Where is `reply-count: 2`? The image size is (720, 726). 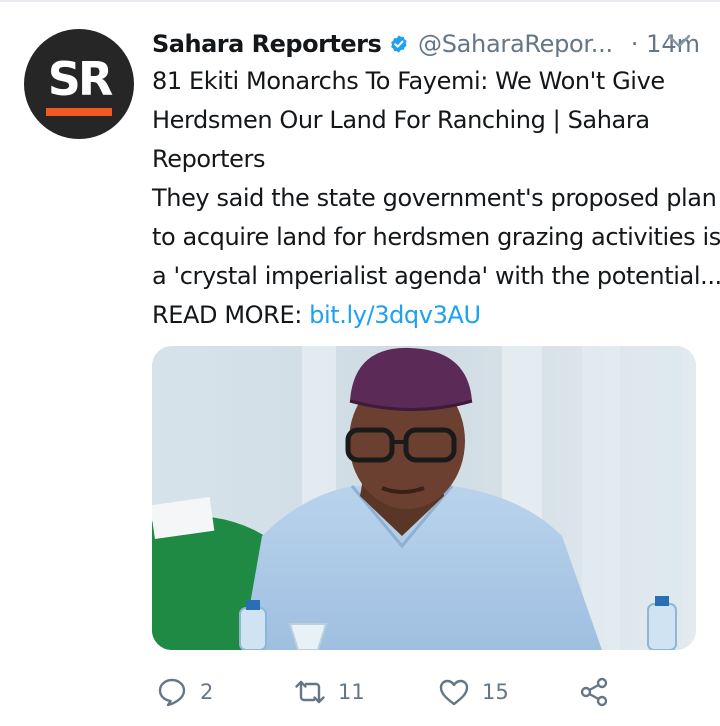 reply-count: 2 is located at coordinates (207, 692).